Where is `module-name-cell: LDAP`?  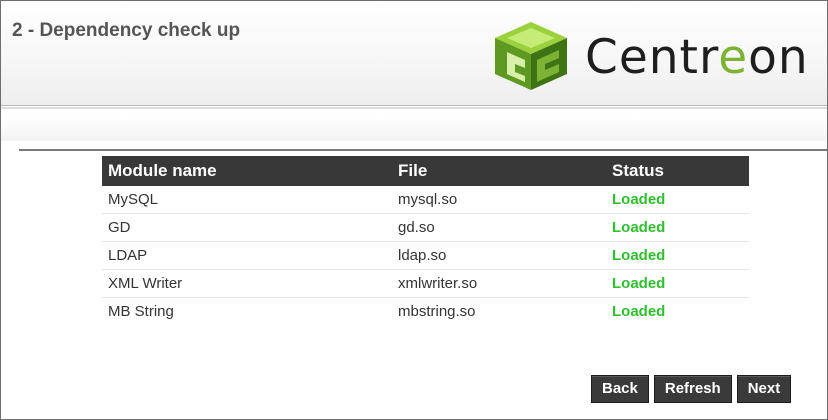
module-name-cell: LDAP is located at coordinates (247, 255).